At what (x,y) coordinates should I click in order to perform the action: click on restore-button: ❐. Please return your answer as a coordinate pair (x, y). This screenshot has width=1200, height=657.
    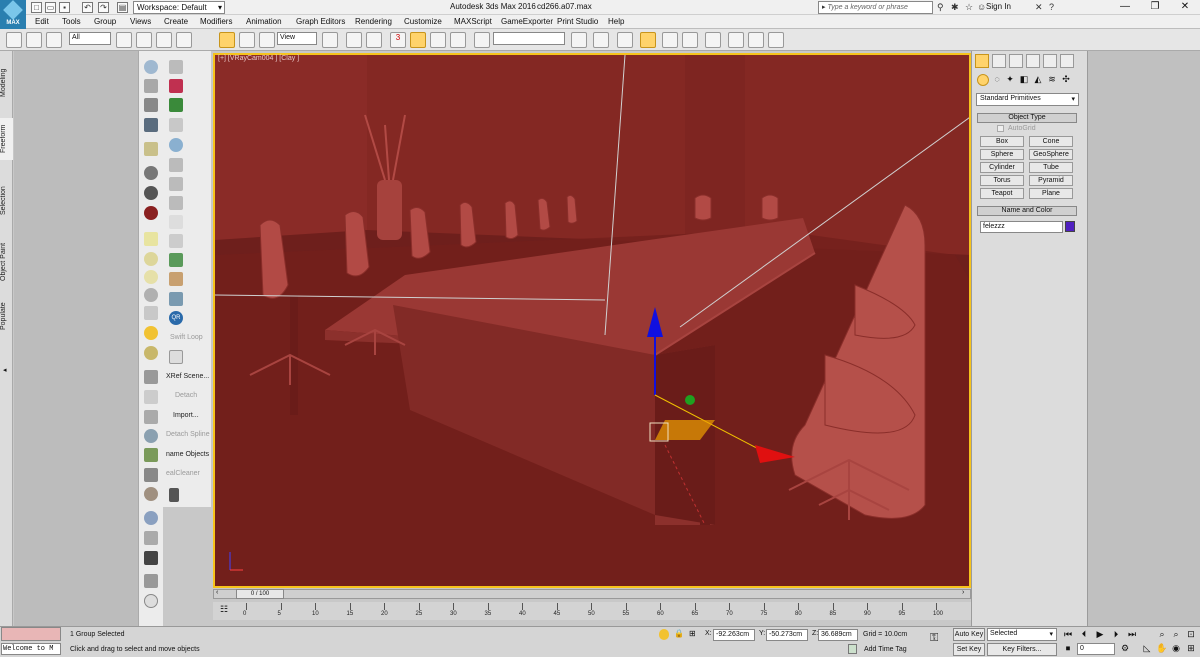
    Looking at the image, I should click on (1155, 7).